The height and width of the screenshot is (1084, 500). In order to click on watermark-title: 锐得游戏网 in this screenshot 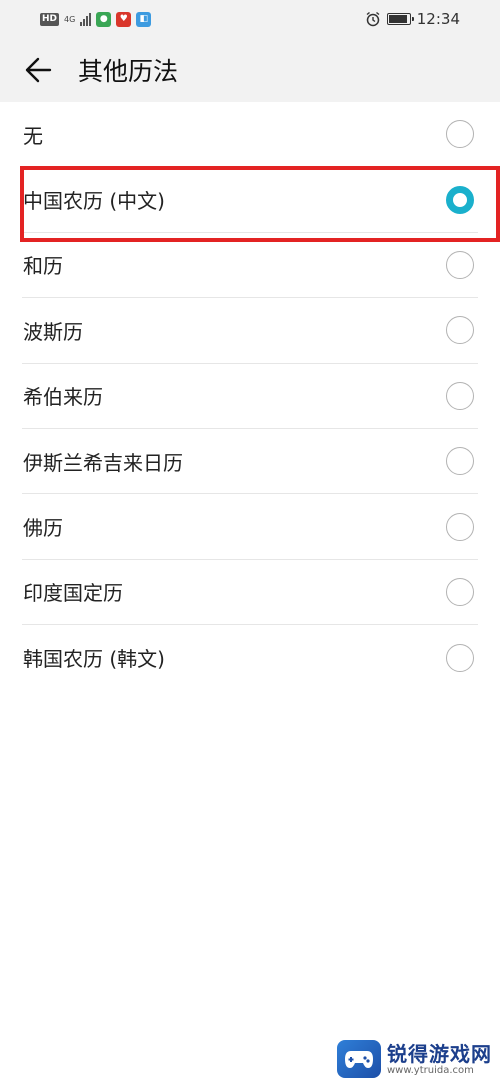, I will do `click(439, 1053)`.